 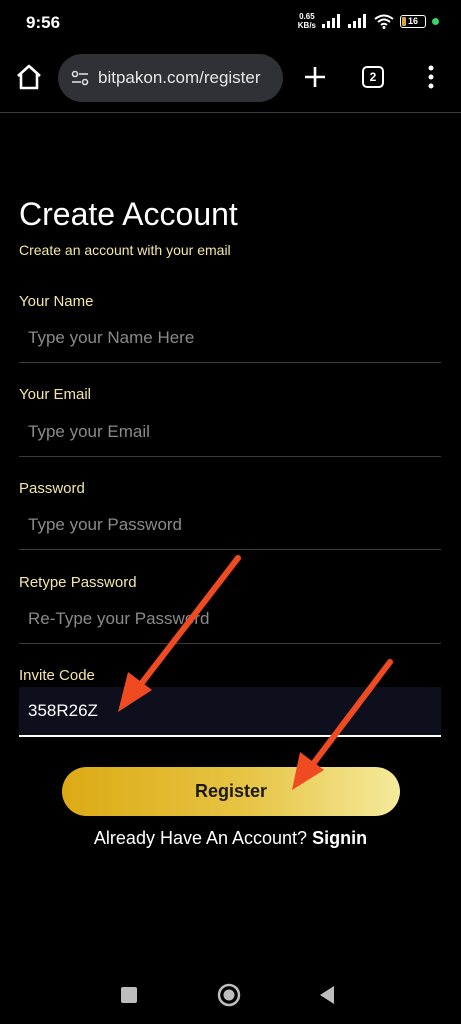 I want to click on status-time: 9:56, so click(x=43, y=22).